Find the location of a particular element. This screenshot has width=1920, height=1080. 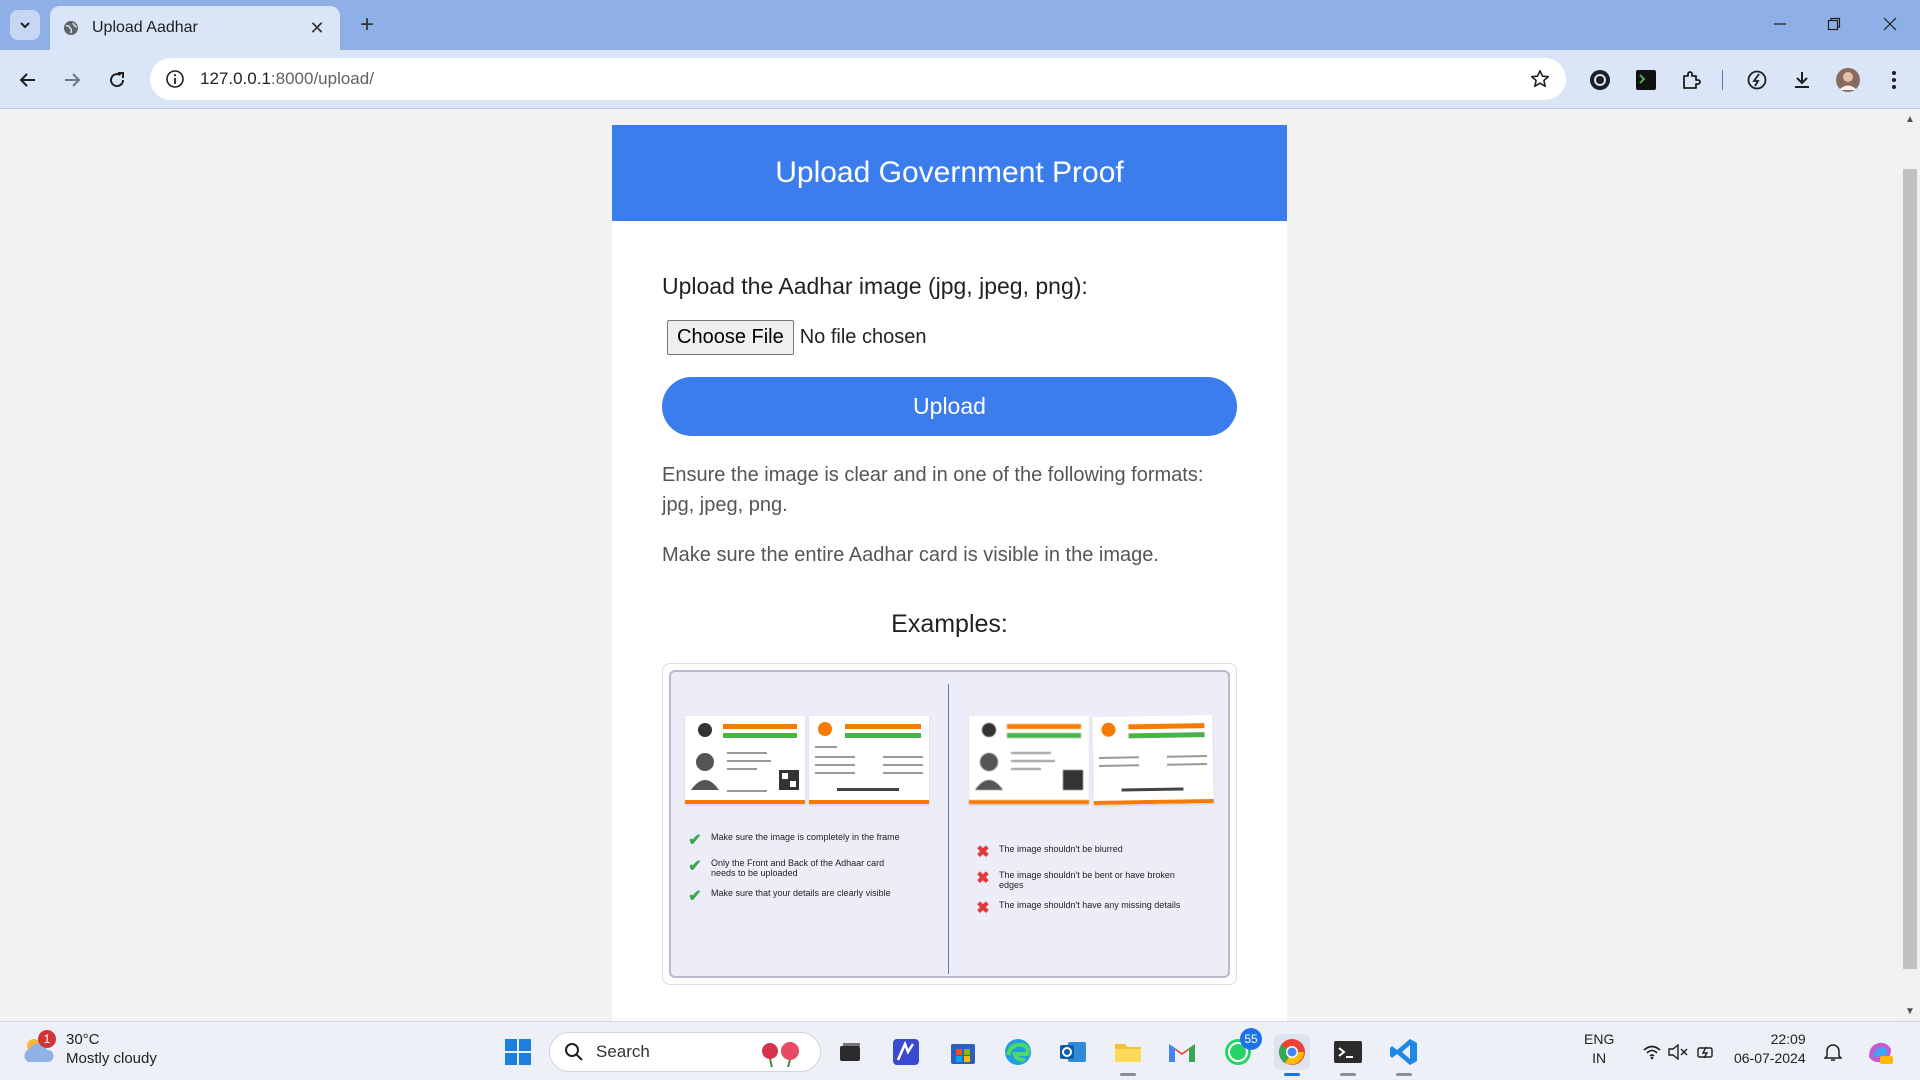

bad-example-text: The image shouldn't be blurred is located at coordinates (1061, 849).